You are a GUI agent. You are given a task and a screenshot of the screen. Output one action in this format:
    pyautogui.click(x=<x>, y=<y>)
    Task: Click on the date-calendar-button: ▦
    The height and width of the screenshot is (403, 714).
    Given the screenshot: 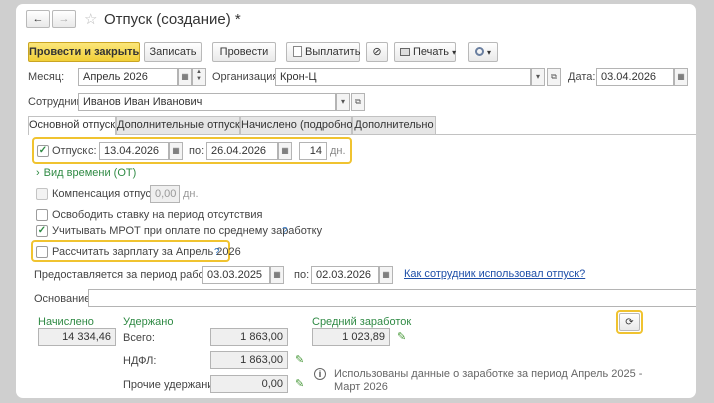 What is the action you would take?
    pyautogui.click(x=681, y=77)
    